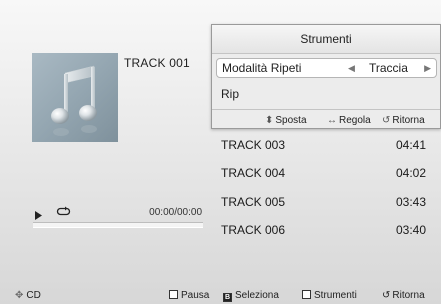  I want to click on repeat-mode-label: Modalità Ripeti, so click(262, 68).